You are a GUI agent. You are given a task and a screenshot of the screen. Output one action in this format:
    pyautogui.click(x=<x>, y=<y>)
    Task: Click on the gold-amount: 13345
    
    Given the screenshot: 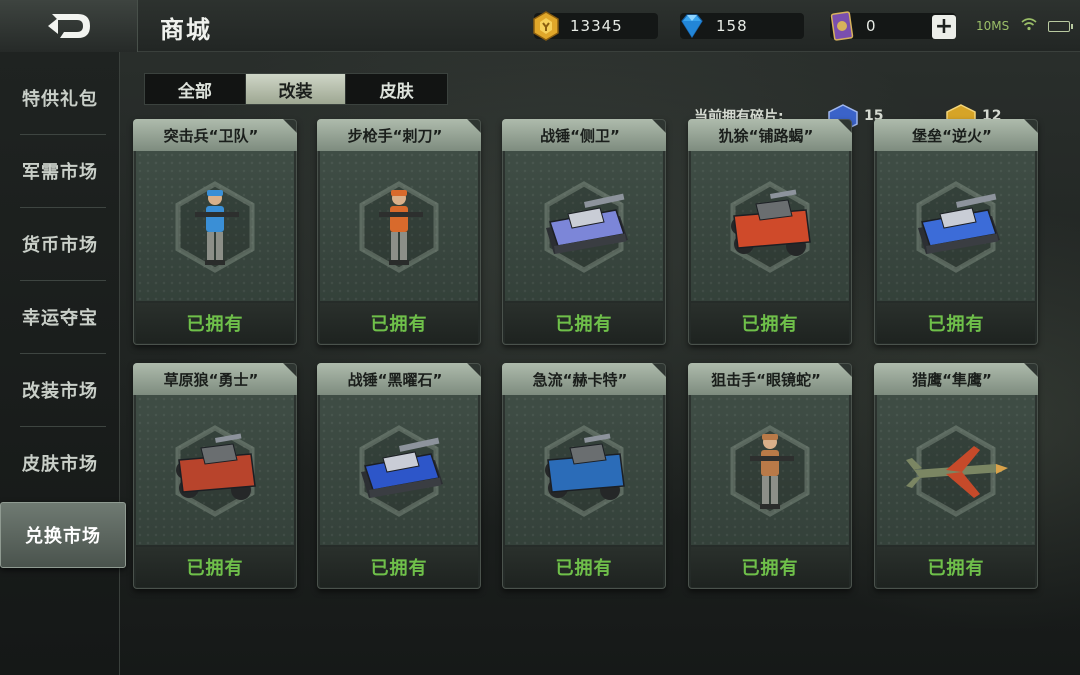 What is the action you would take?
    pyautogui.click(x=596, y=26)
    